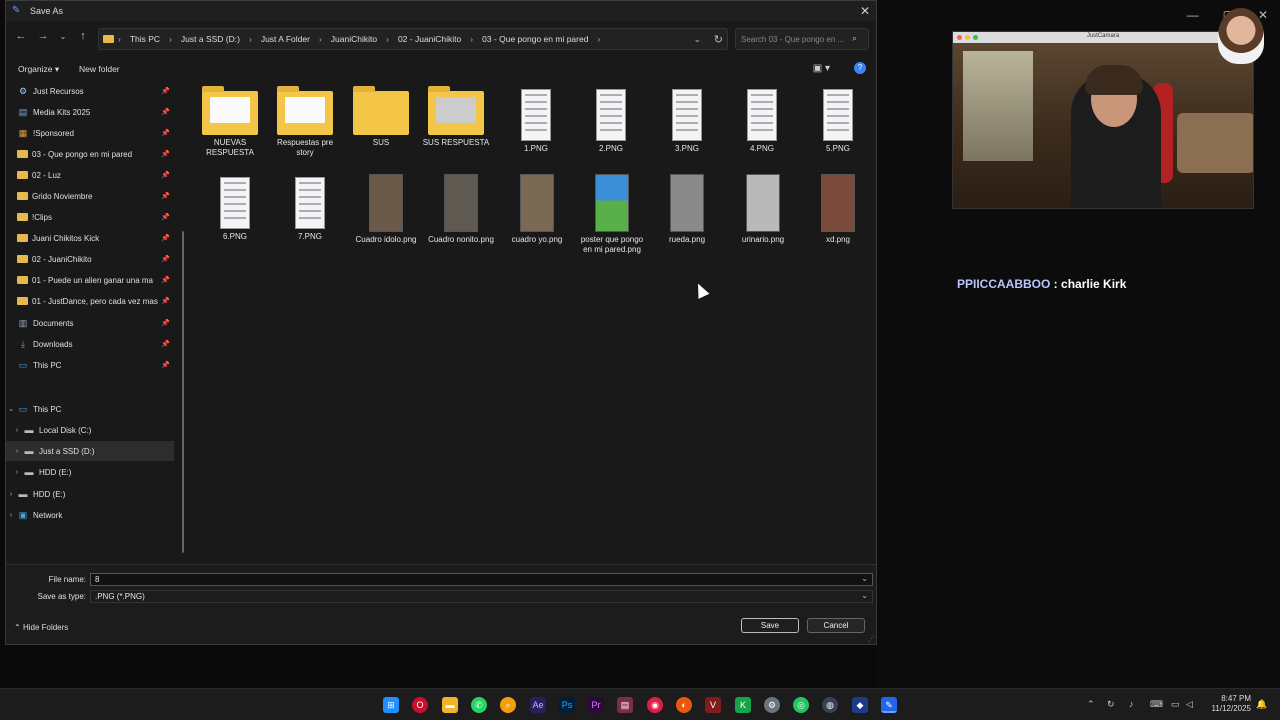 The width and height of the screenshot is (1280, 720). I want to click on search-icon: ⌕, so click(861, 38).